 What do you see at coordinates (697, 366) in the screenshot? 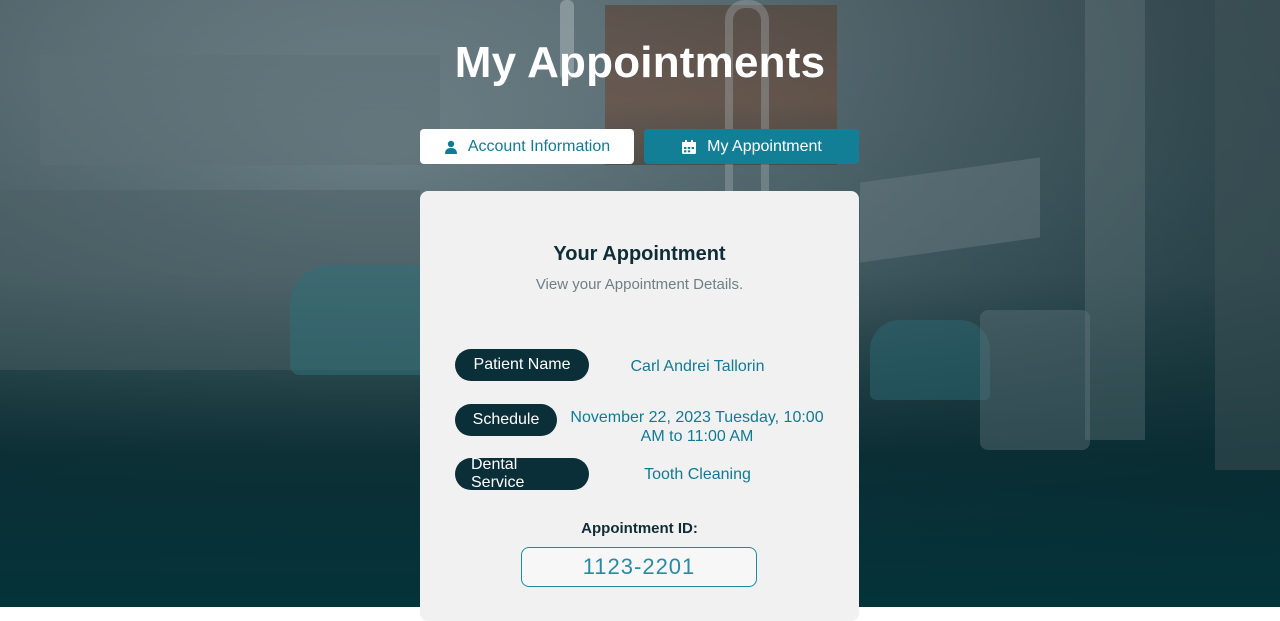
I see `patient-name-value: Carl Andrei Tallorin` at bounding box center [697, 366].